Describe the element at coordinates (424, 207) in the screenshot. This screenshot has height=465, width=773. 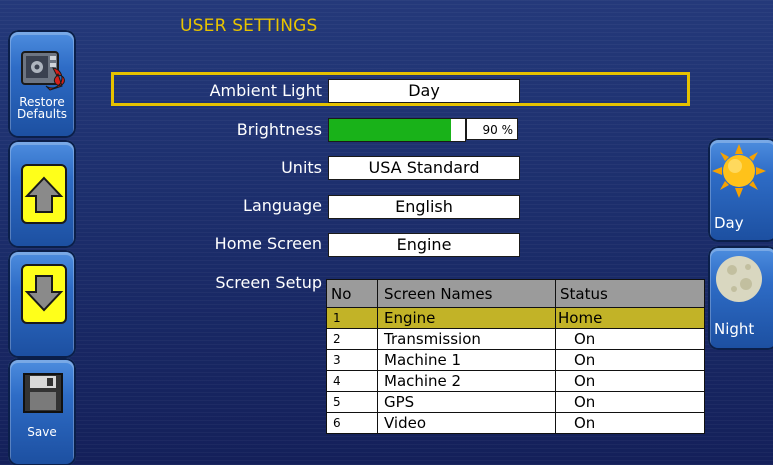
I see `language-field: English` at that location.